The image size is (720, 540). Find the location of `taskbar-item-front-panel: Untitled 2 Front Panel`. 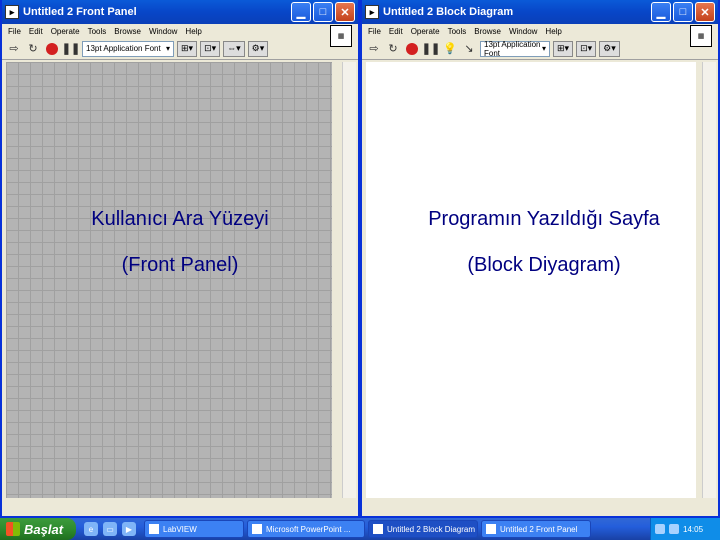

taskbar-item-front-panel: Untitled 2 Front Panel is located at coordinates (536, 529).